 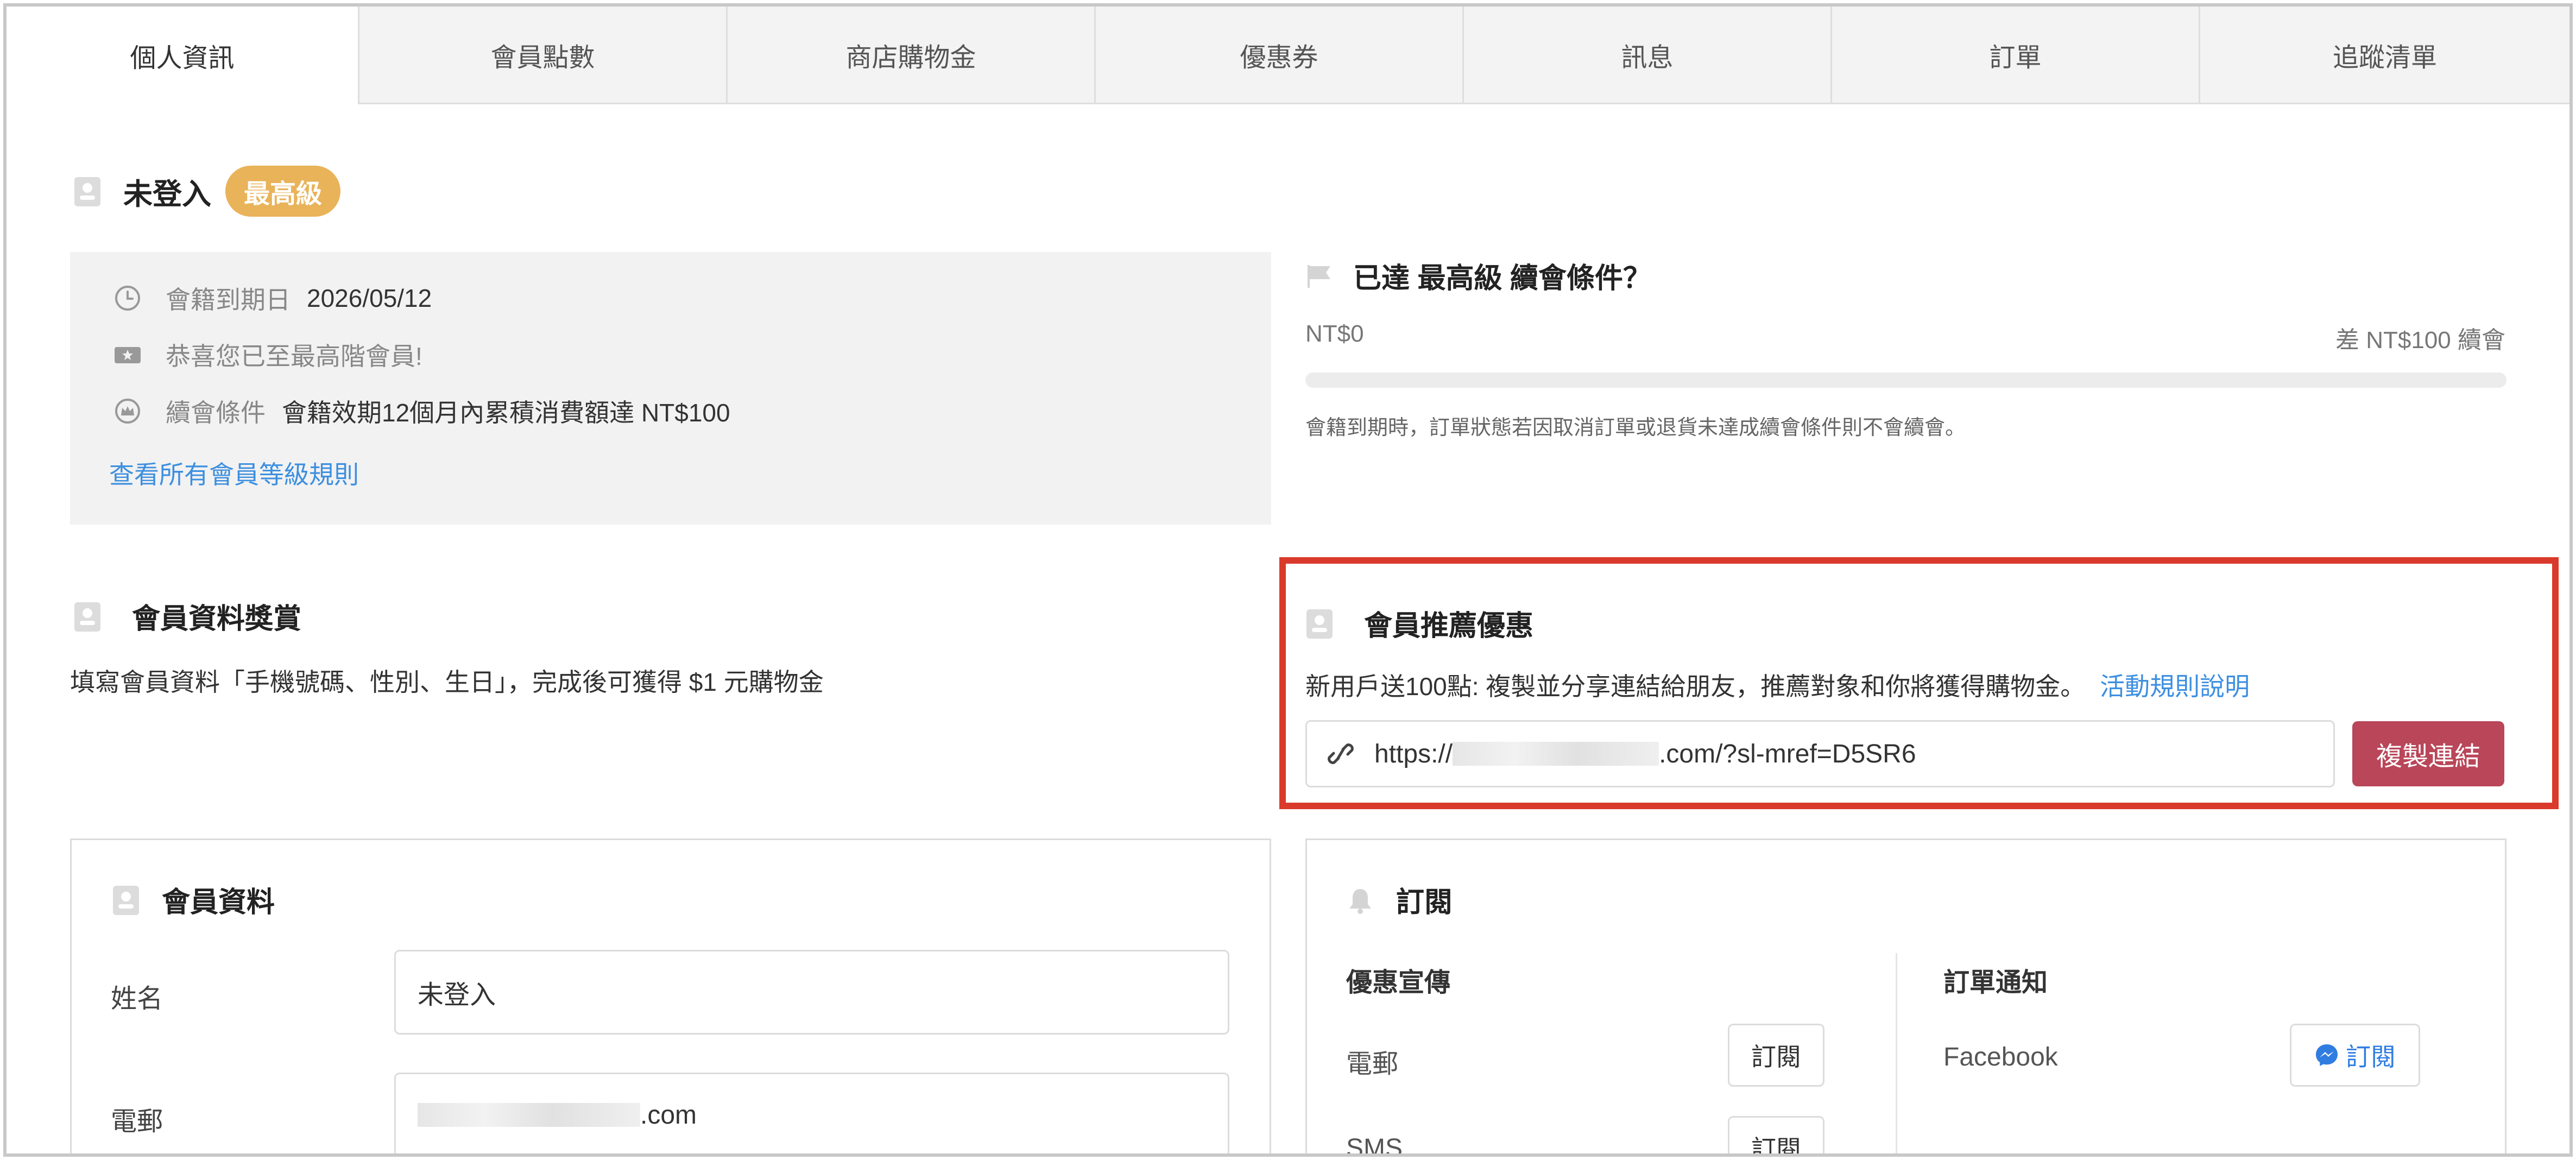 I want to click on profile-card: 會員資料 姓名 未登入 電郵 .com, so click(x=670, y=996).